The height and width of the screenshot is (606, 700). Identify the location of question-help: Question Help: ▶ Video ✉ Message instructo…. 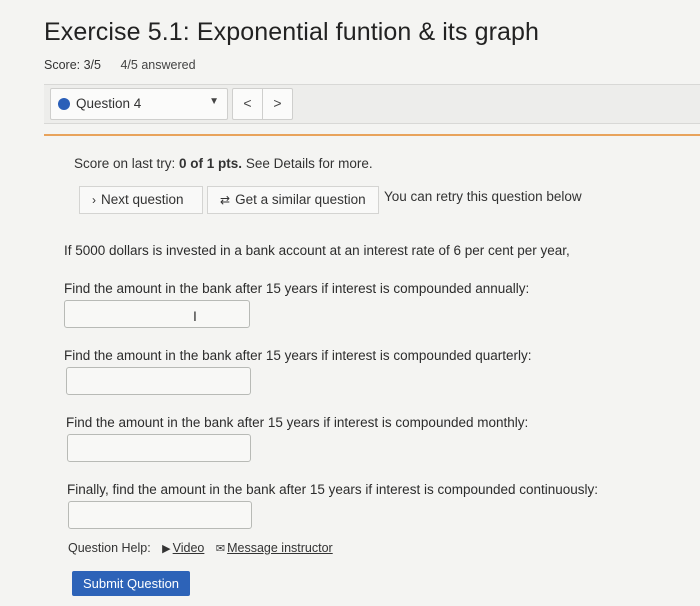
(200, 548).